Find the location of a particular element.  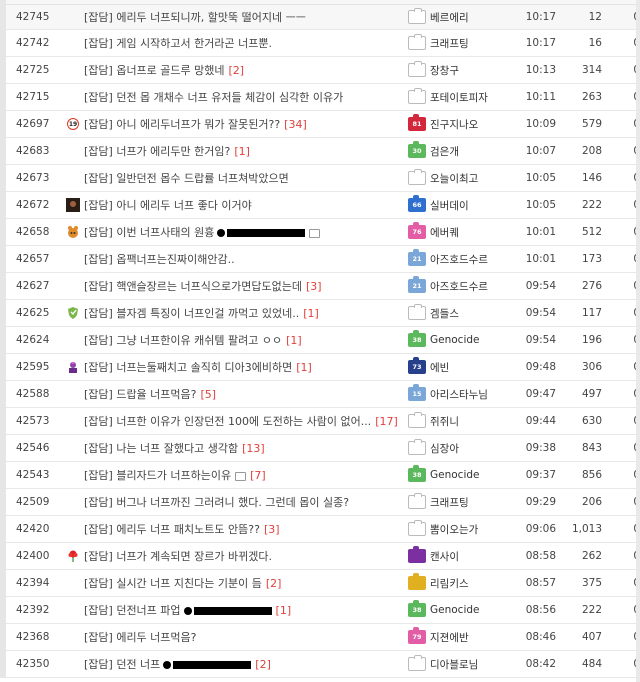

post-title-link: [잡담] 일반던전 몹수 드랍률 너프쳐박았으면 is located at coordinates (246, 178).